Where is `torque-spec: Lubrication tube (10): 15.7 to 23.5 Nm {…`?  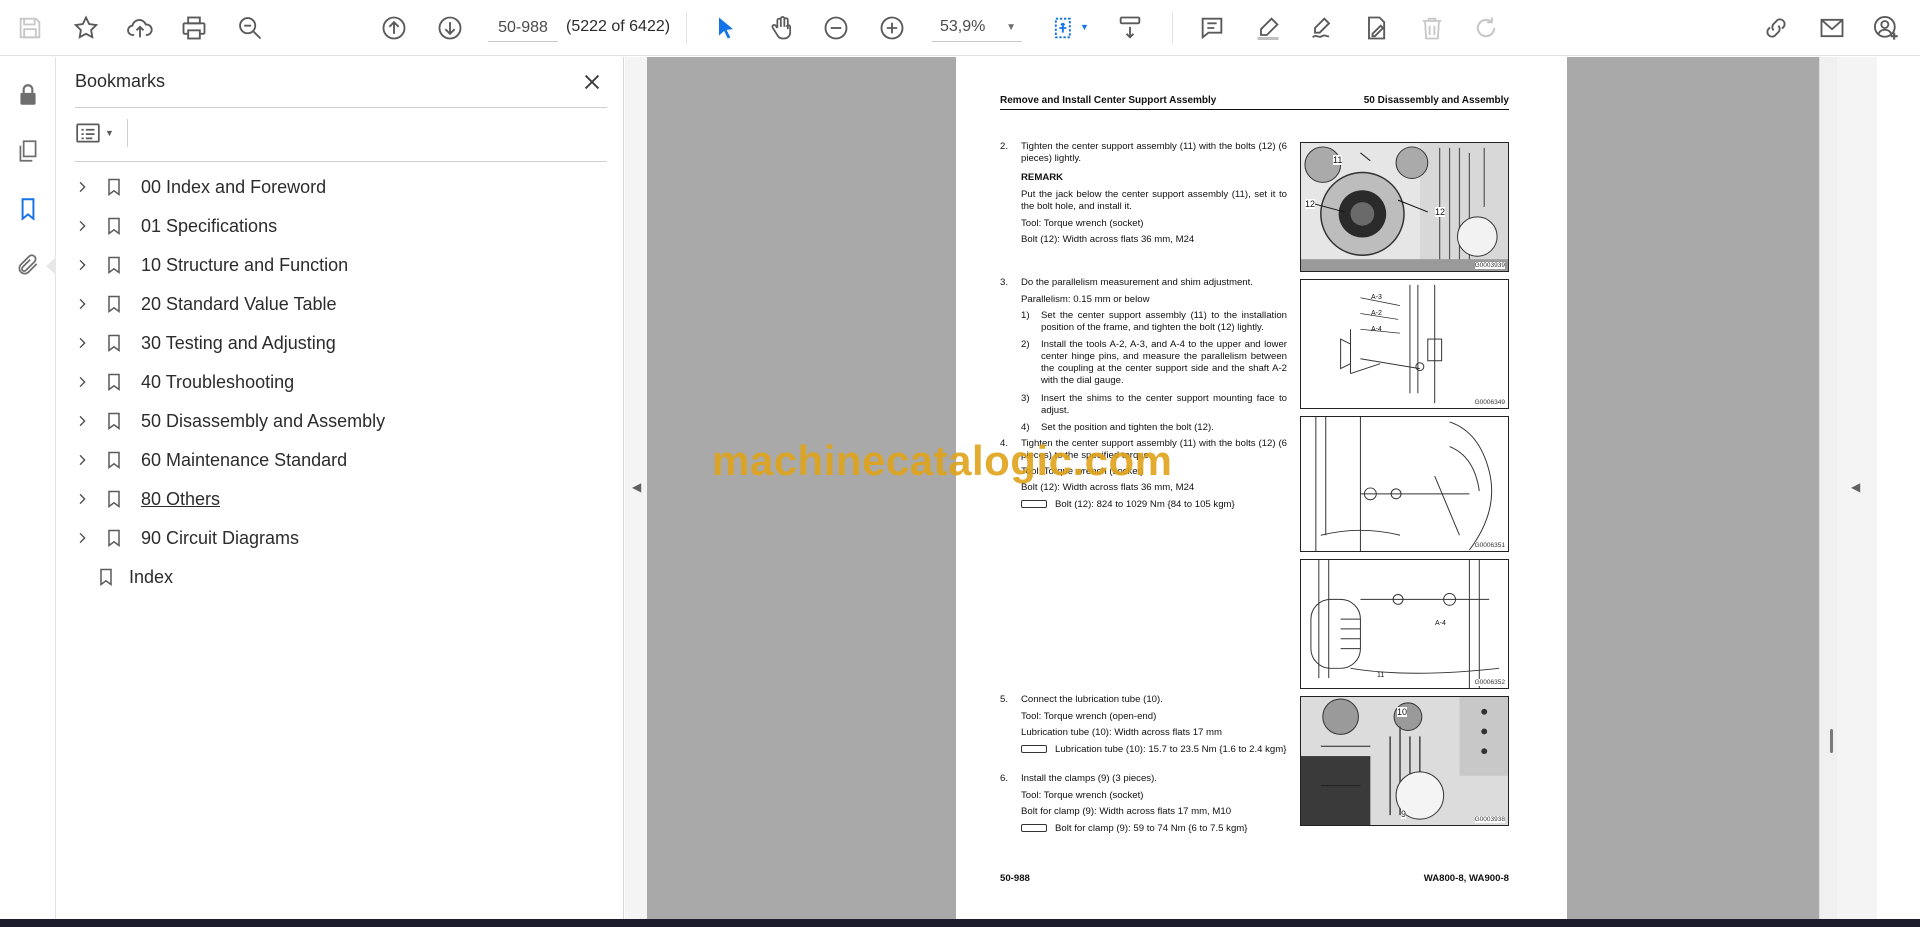
torque-spec: Lubrication tube (10): 15.7 to 23.5 Nm {… is located at coordinates (1154, 750).